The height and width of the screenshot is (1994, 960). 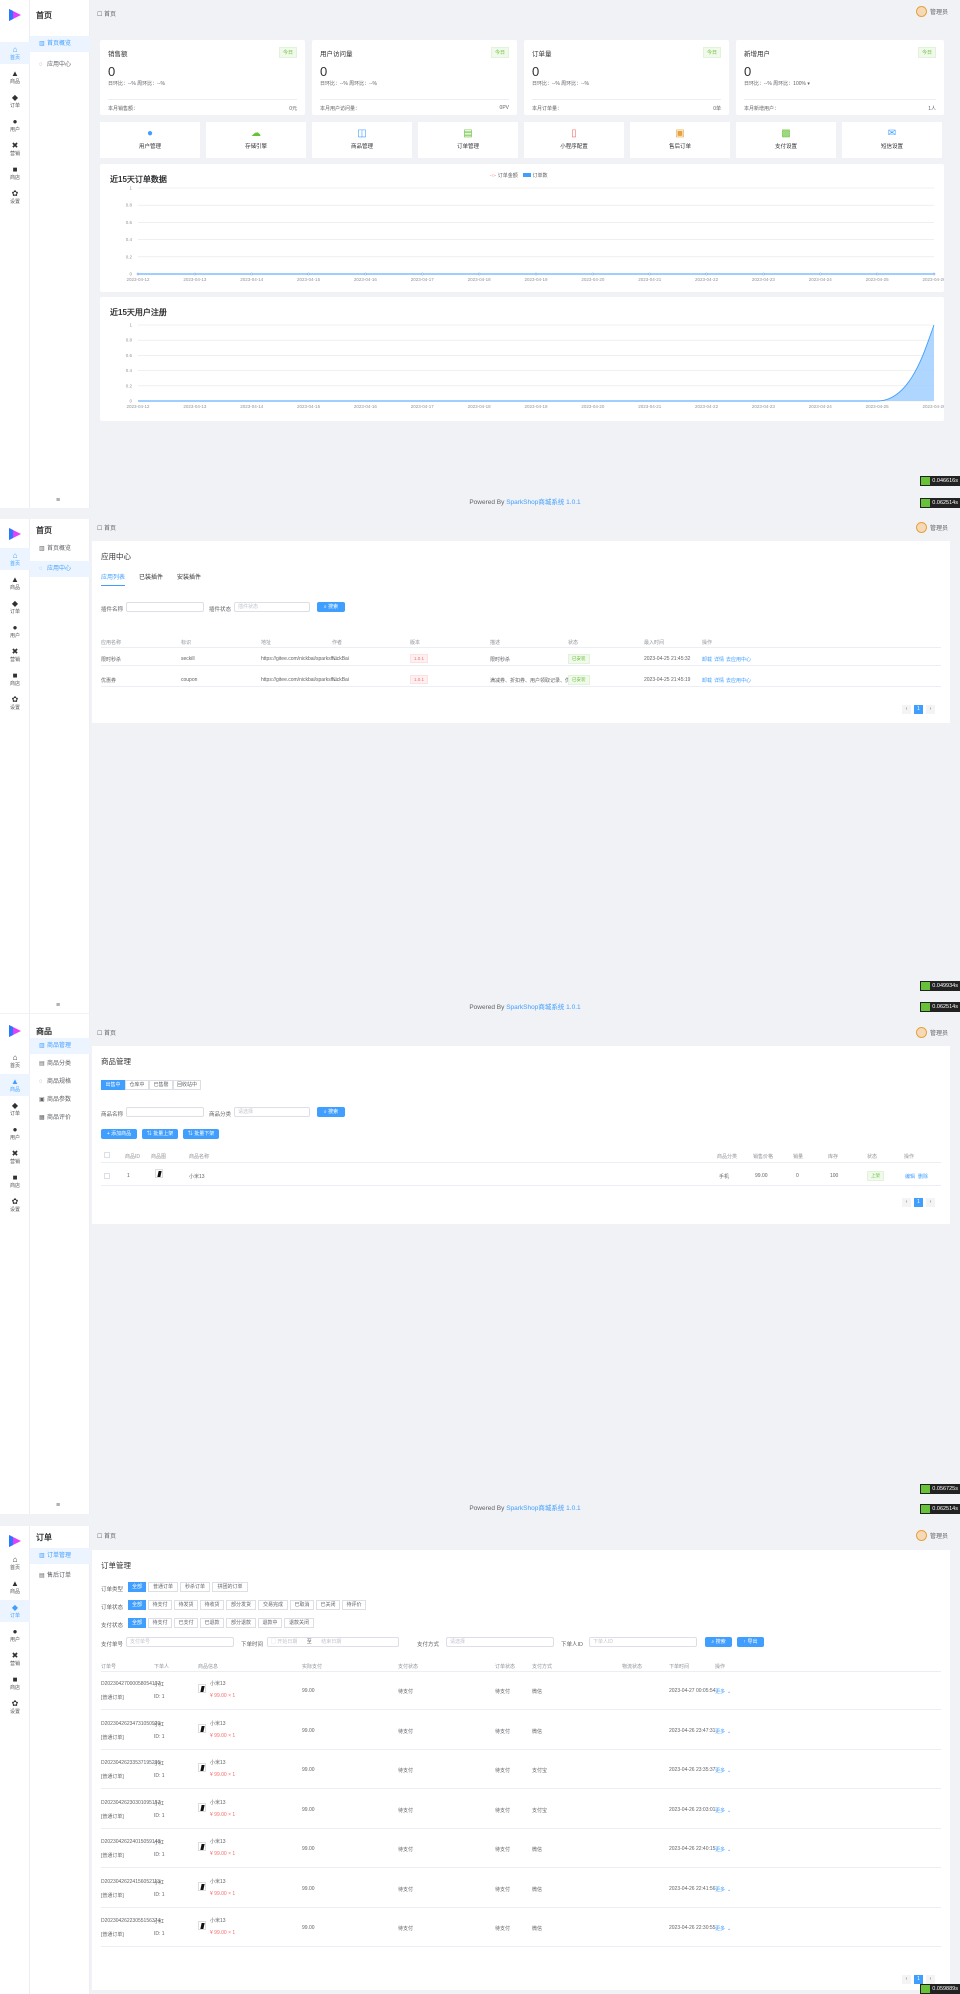 I want to click on prev-page-button: ‹, so click(x=906, y=1979).